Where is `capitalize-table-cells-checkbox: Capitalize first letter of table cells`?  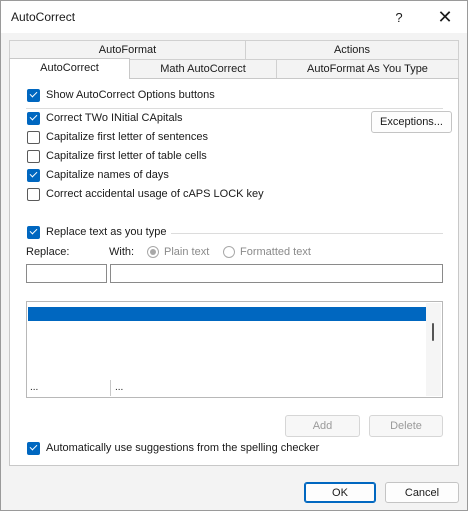
capitalize-table-cells-checkbox: Capitalize first letter of table cells is located at coordinates (117, 156).